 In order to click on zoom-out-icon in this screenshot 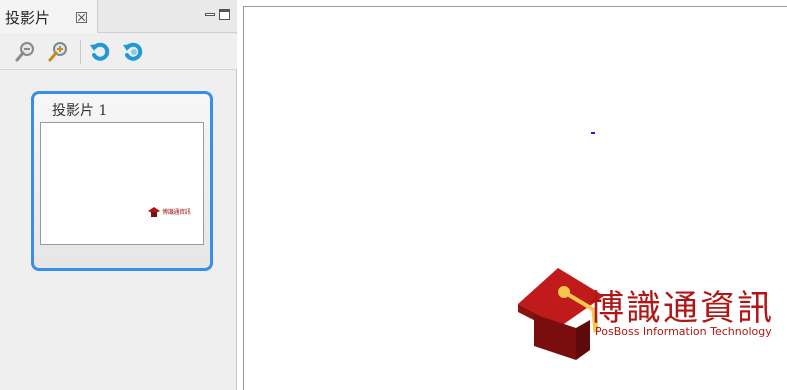, I will do `click(25, 52)`.